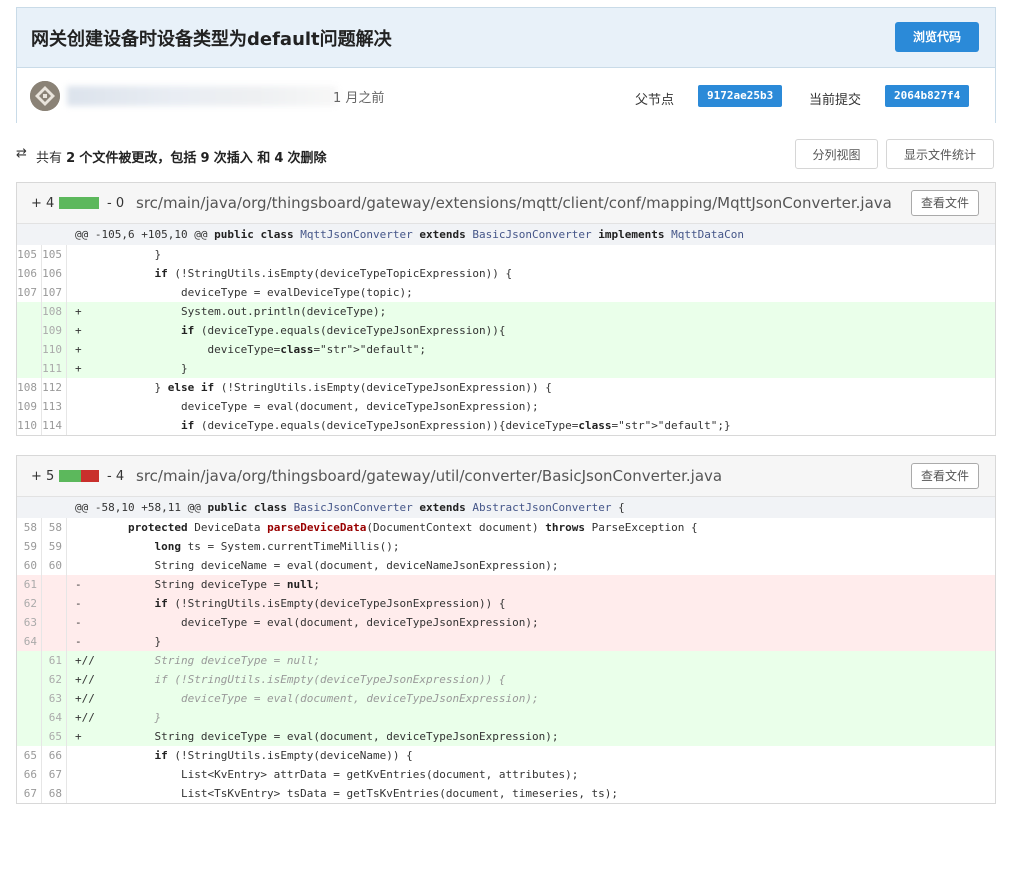  I want to click on old-line-number: 67, so click(29, 793).